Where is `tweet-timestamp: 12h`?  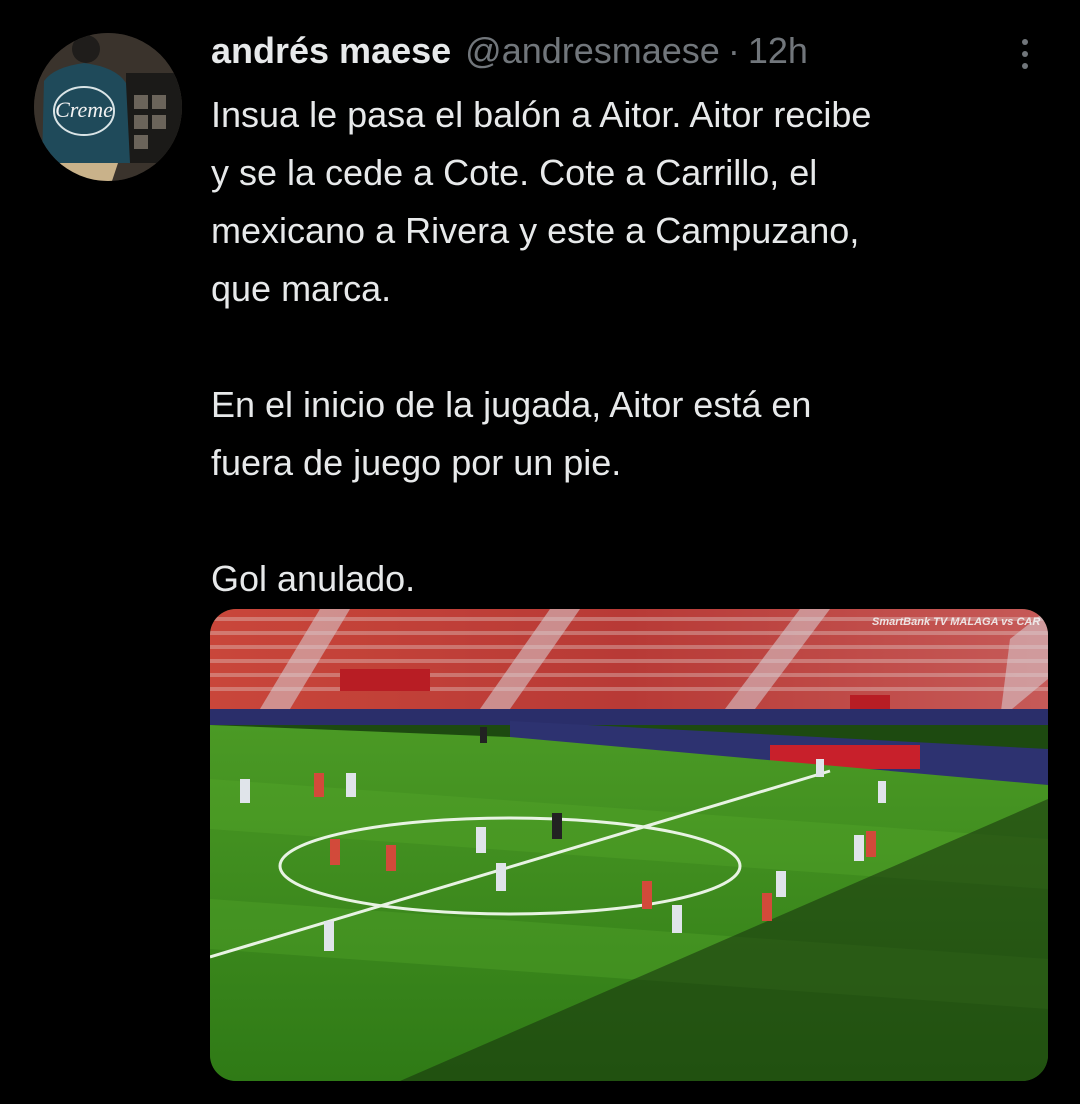
tweet-timestamp: 12h is located at coordinates (778, 51).